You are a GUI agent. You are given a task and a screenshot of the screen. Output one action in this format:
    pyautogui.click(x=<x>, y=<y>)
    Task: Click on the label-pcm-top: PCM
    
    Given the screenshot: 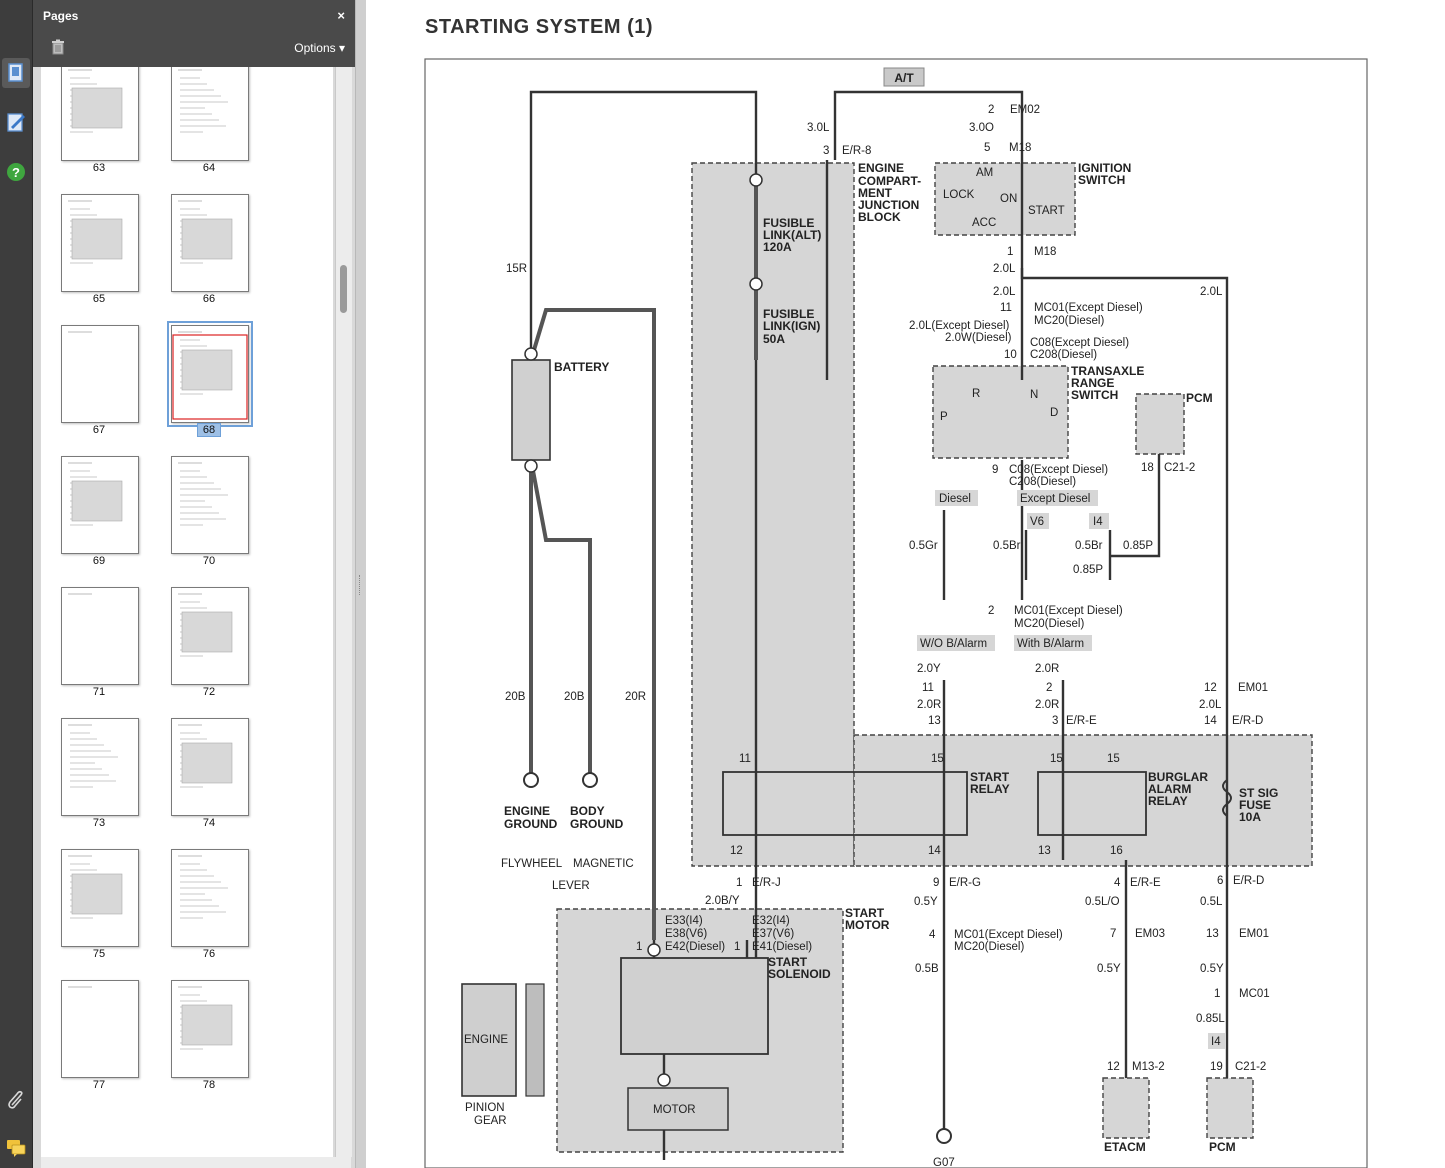 What is the action you would take?
    pyautogui.click(x=1199, y=398)
    